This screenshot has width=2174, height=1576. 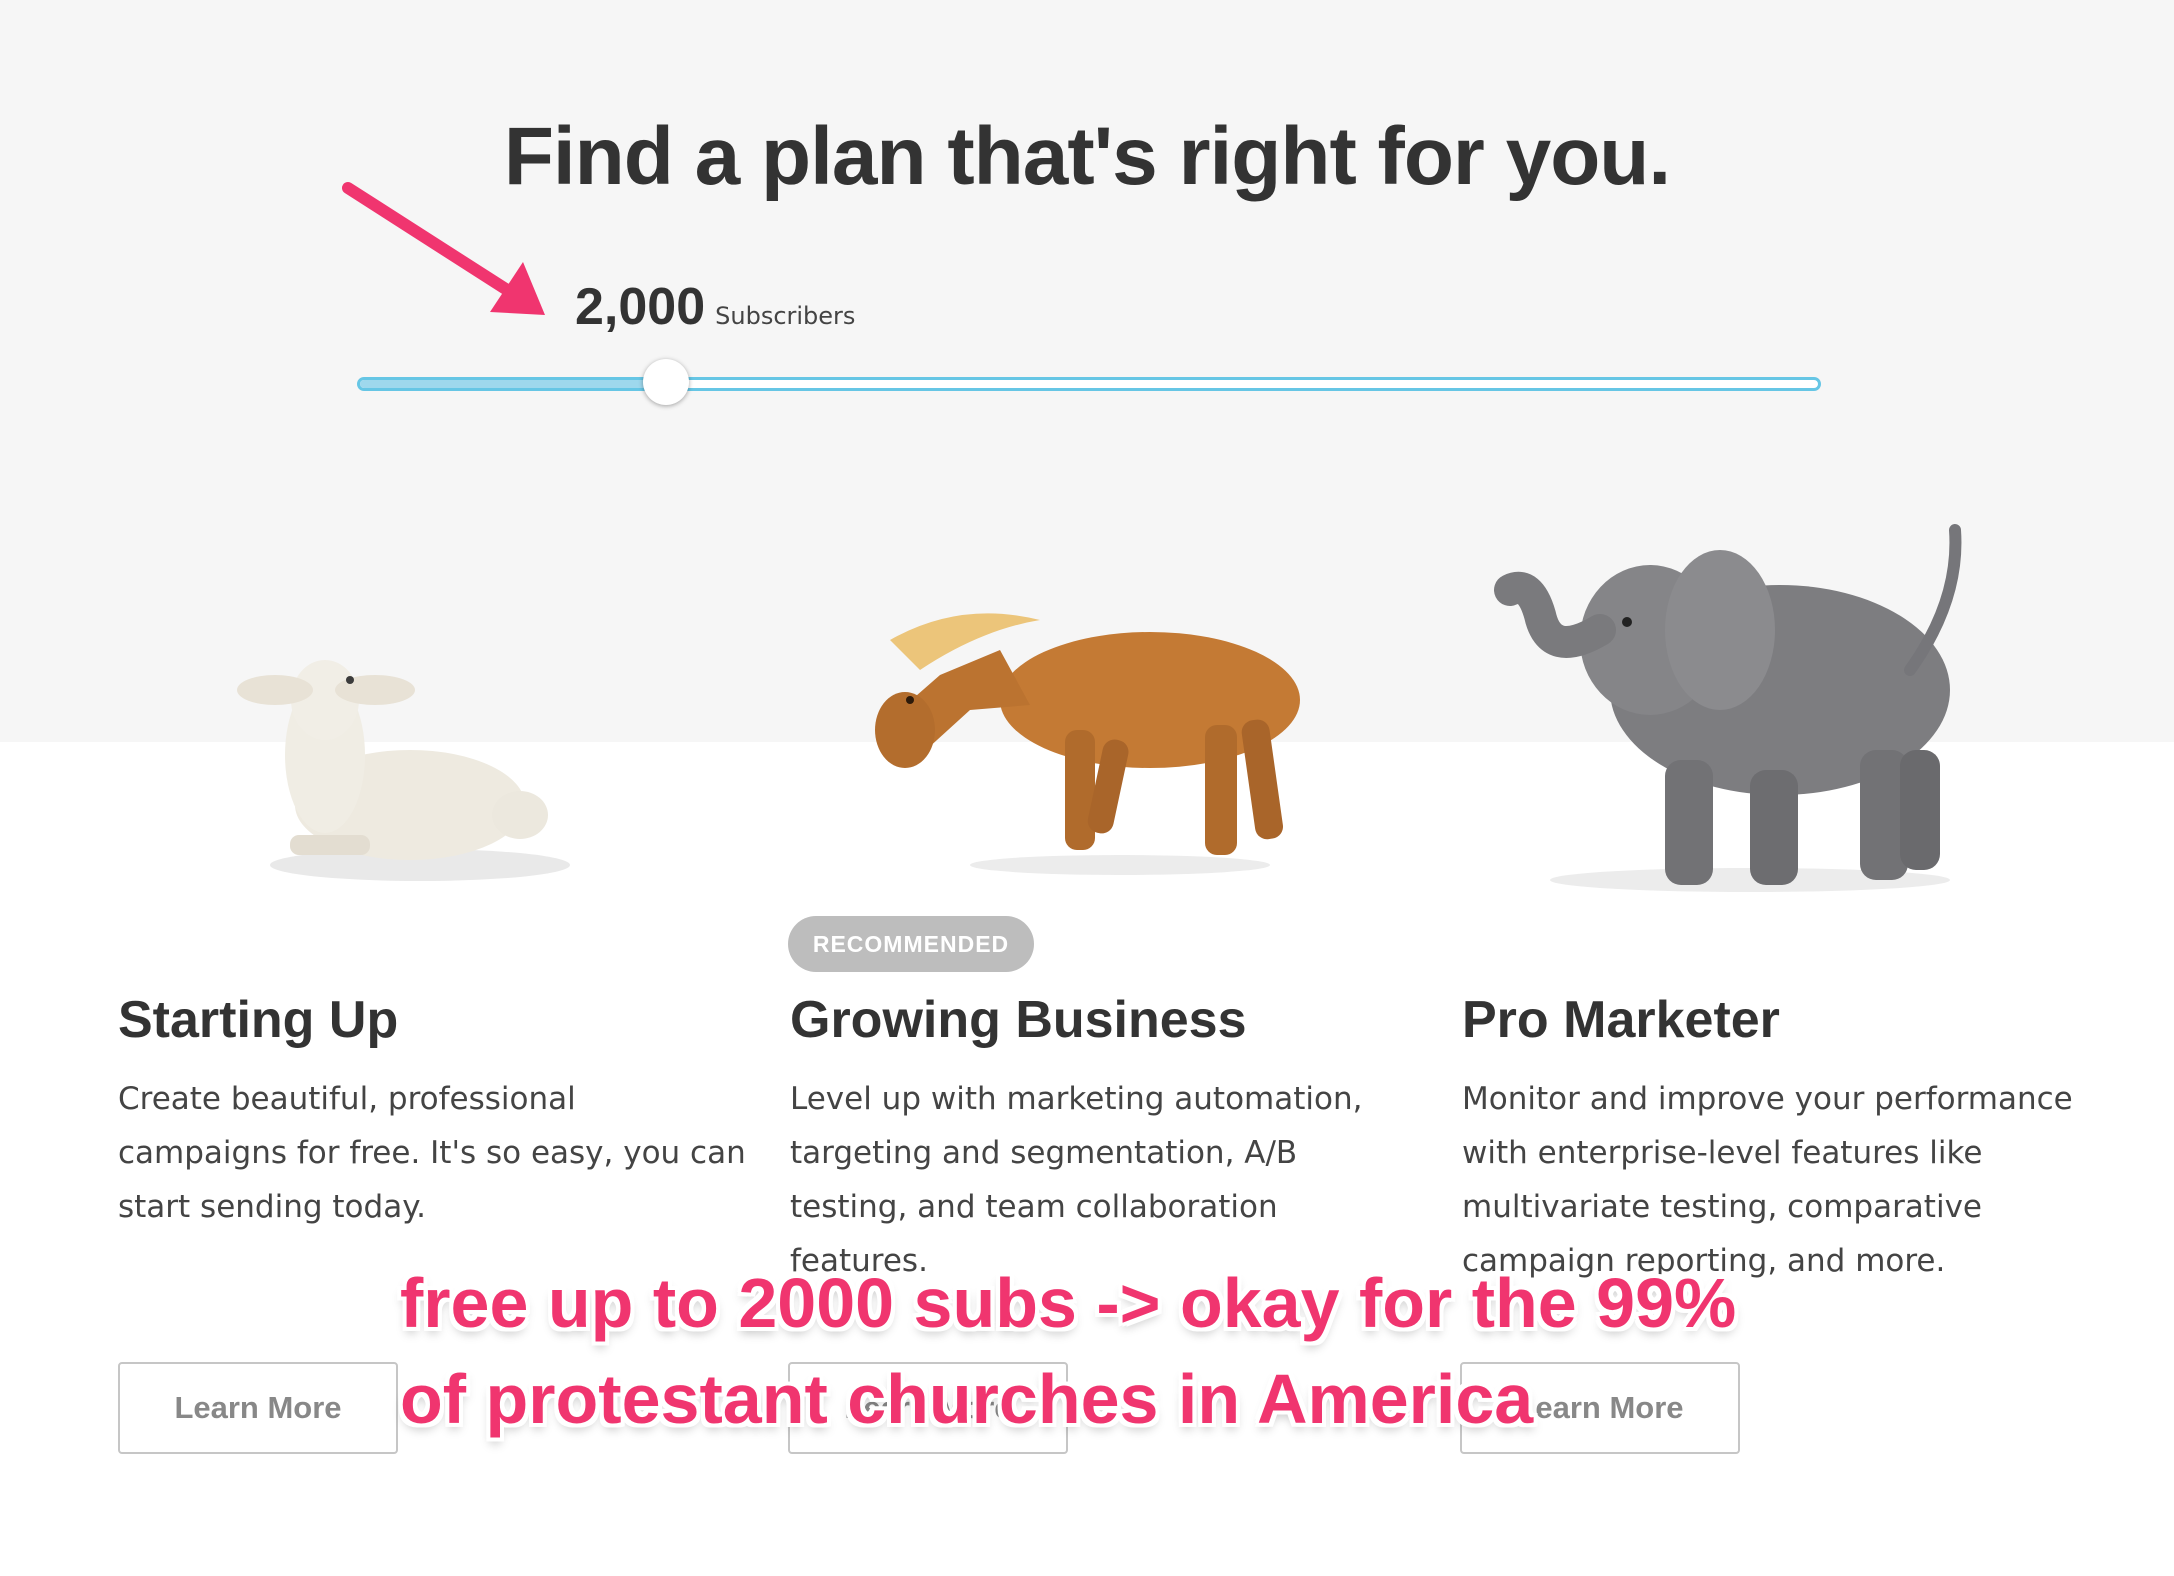 What do you see at coordinates (258, 1408) in the screenshot?
I see `learn-more-button-starting-up: Learn More` at bounding box center [258, 1408].